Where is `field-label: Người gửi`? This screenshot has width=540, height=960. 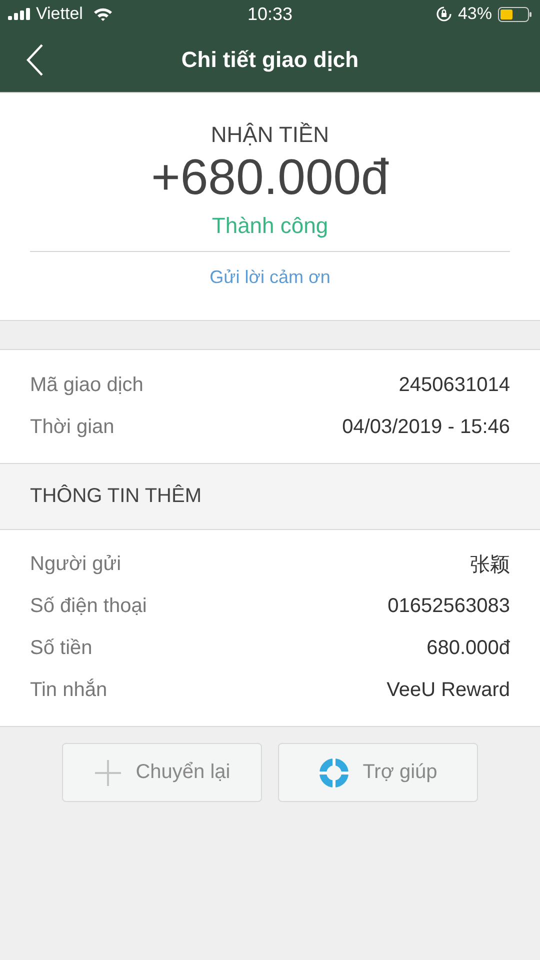 field-label: Người gửi is located at coordinates (76, 564).